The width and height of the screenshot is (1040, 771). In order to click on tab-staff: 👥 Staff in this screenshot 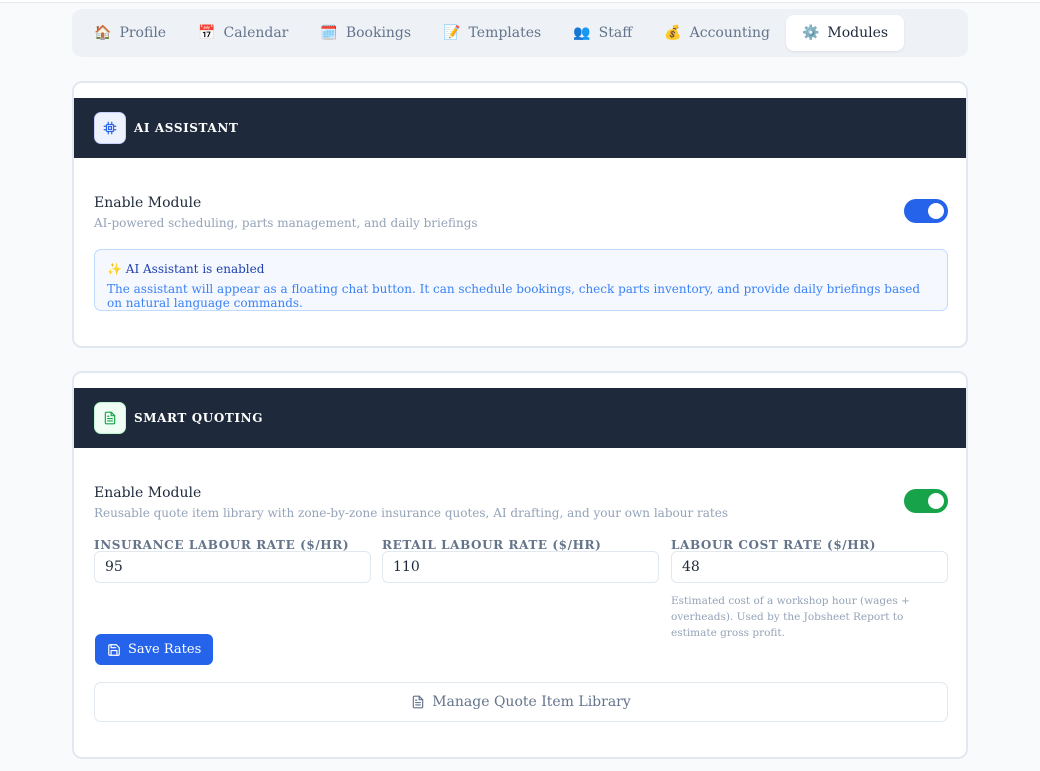, I will do `click(602, 33)`.